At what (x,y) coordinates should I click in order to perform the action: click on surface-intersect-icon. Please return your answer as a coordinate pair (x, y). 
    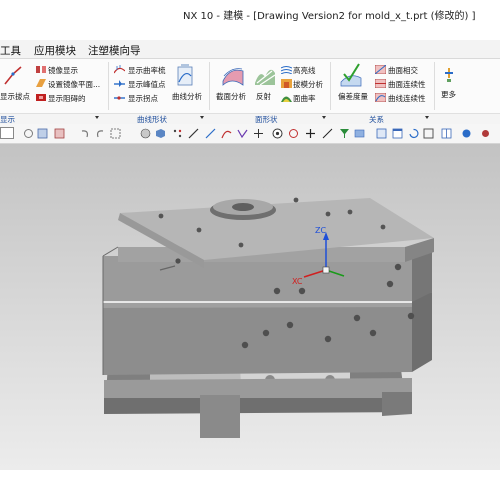
    Looking at the image, I should click on (380, 69).